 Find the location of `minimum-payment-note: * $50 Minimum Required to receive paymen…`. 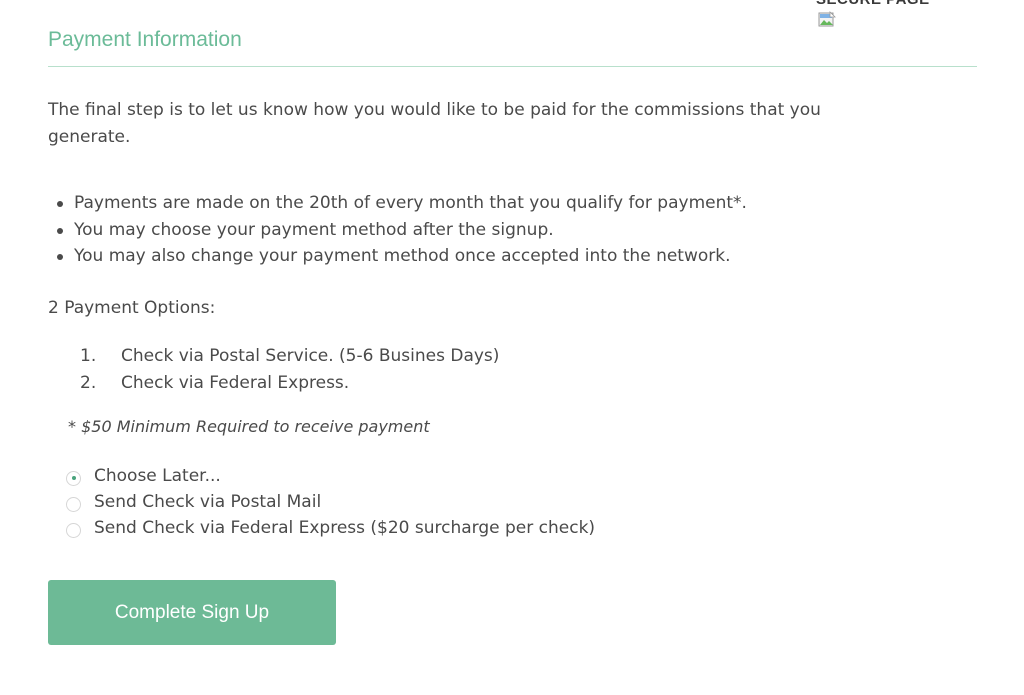

minimum-payment-note: * $50 Minimum Required to receive paymen… is located at coordinates (249, 426).